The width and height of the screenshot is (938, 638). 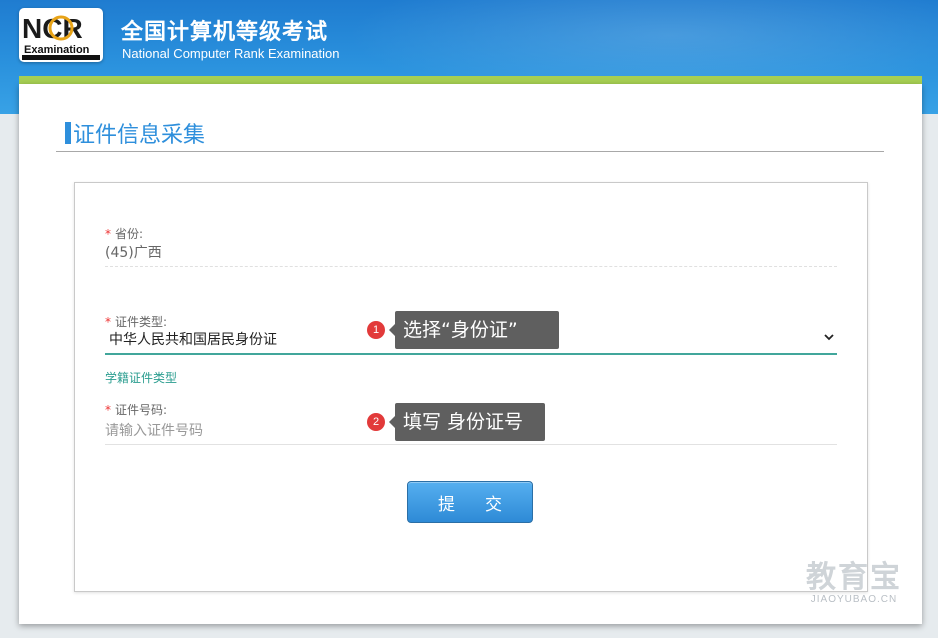 I want to click on step-callout-2: 填写 身份证号, so click(x=467, y=422).